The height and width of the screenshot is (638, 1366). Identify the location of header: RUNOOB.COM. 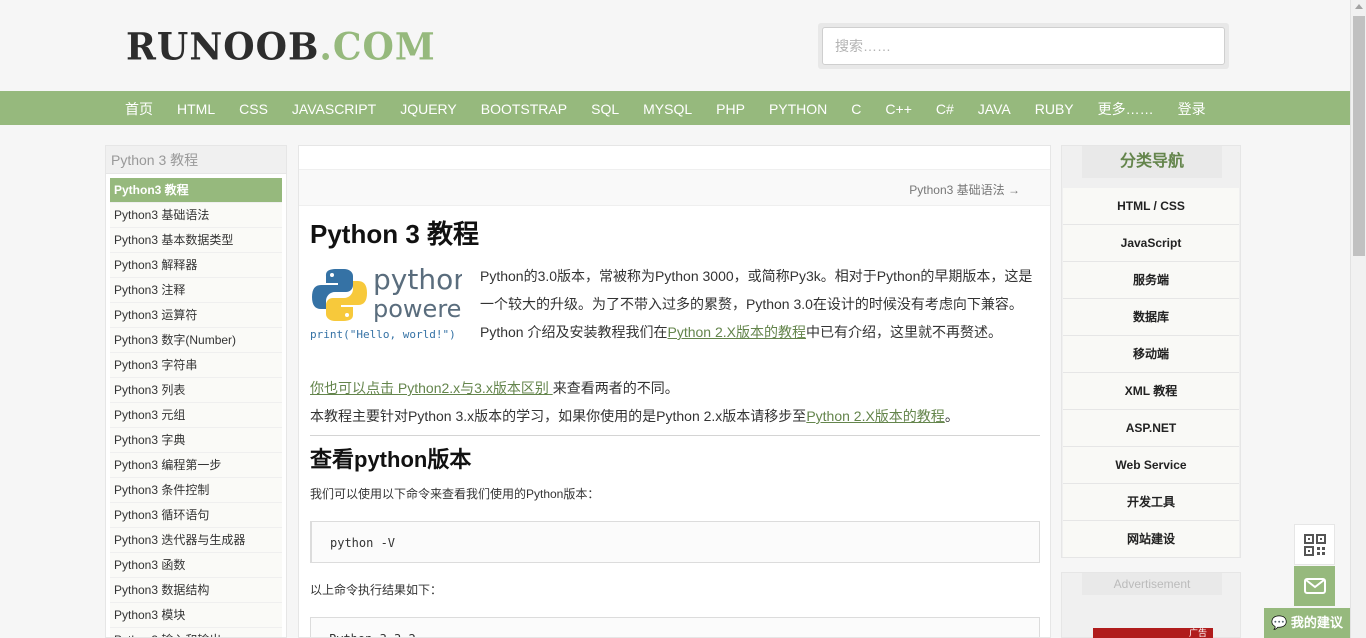
(675, 45).